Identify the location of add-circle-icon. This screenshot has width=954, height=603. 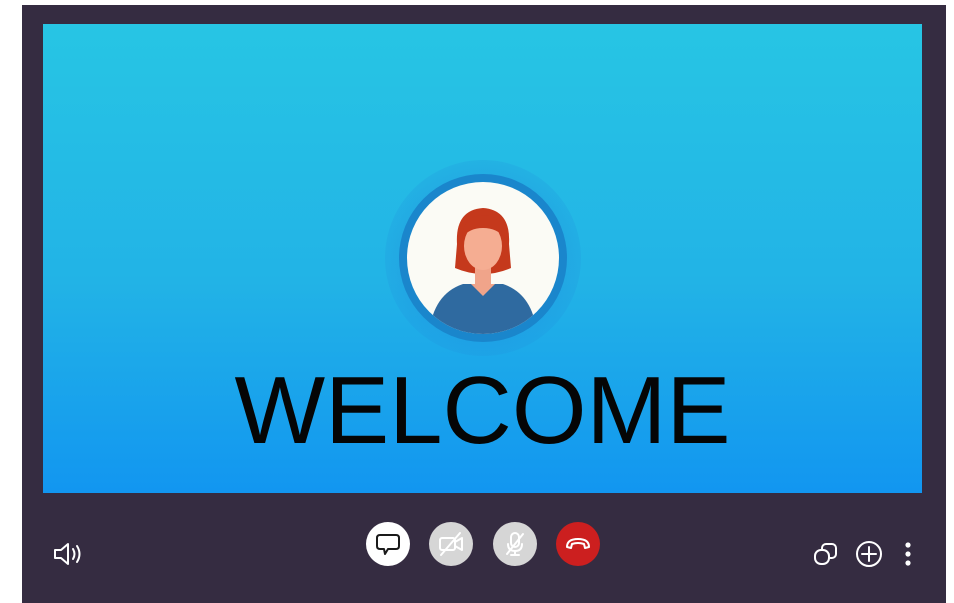
(869, 554).